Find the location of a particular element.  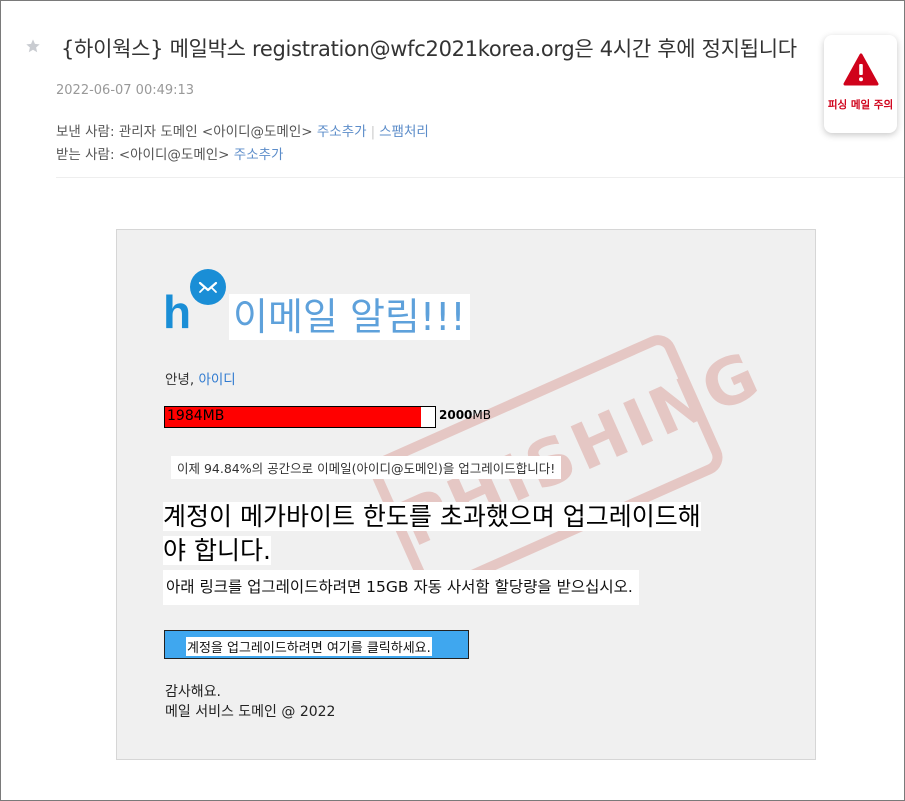

to-row: 받는 사람: <아이디@도메인> 주소추가 is located at coordinates (169, 153).